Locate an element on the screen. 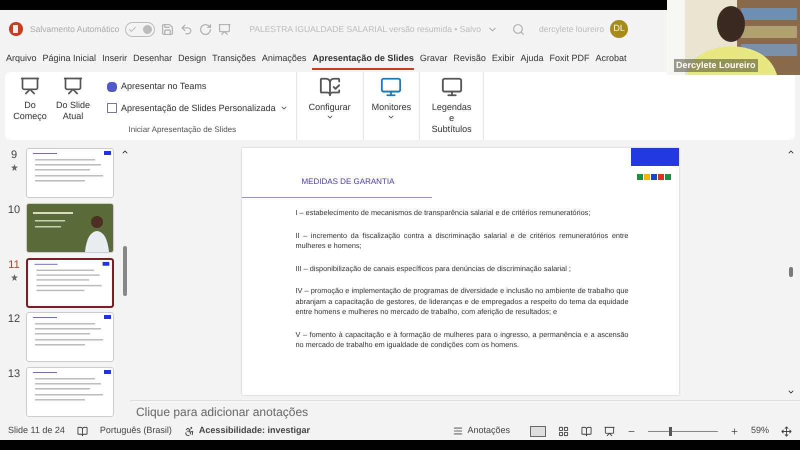 This screenshot has width=800, height=450. slide-number: 9 is located at coordinates (14, 155).